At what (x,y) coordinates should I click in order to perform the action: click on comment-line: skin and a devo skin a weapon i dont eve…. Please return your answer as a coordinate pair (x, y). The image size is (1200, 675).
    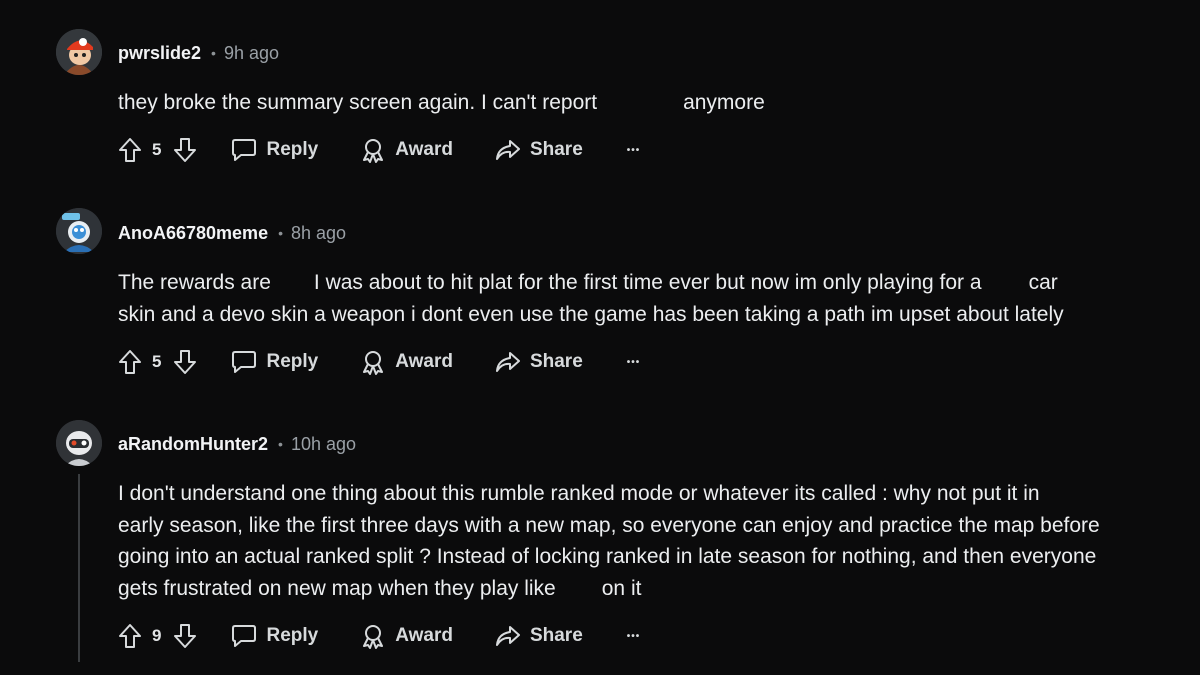
    Looking at the image, I should click on (591, 314).